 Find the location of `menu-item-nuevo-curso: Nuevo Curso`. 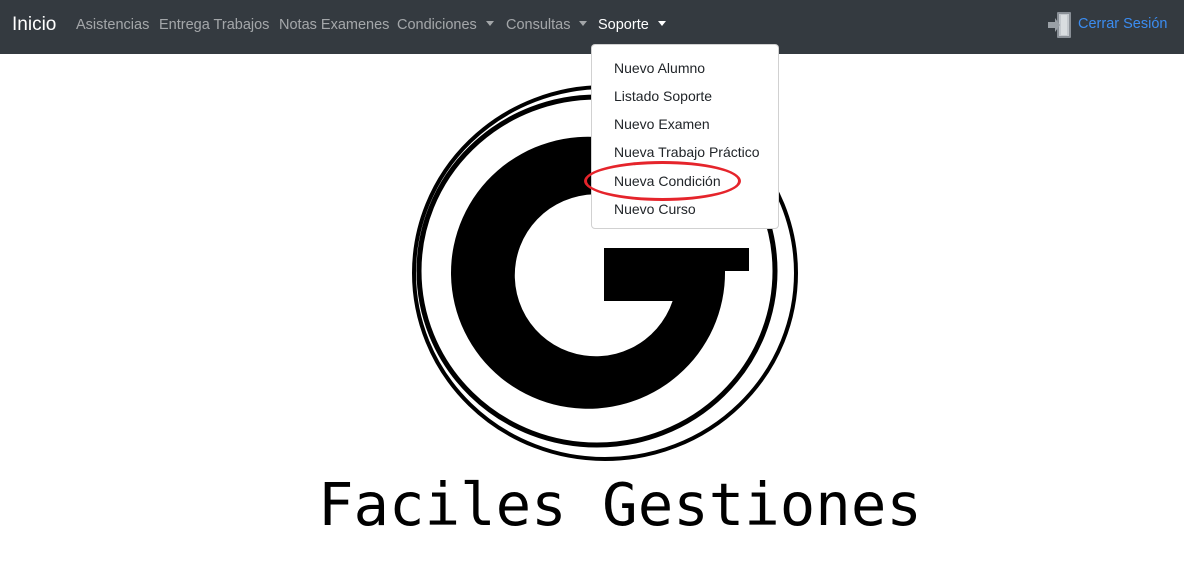

menu-item-nuevo-curso: Nuevo Curso is located at coordinates (655, 209).